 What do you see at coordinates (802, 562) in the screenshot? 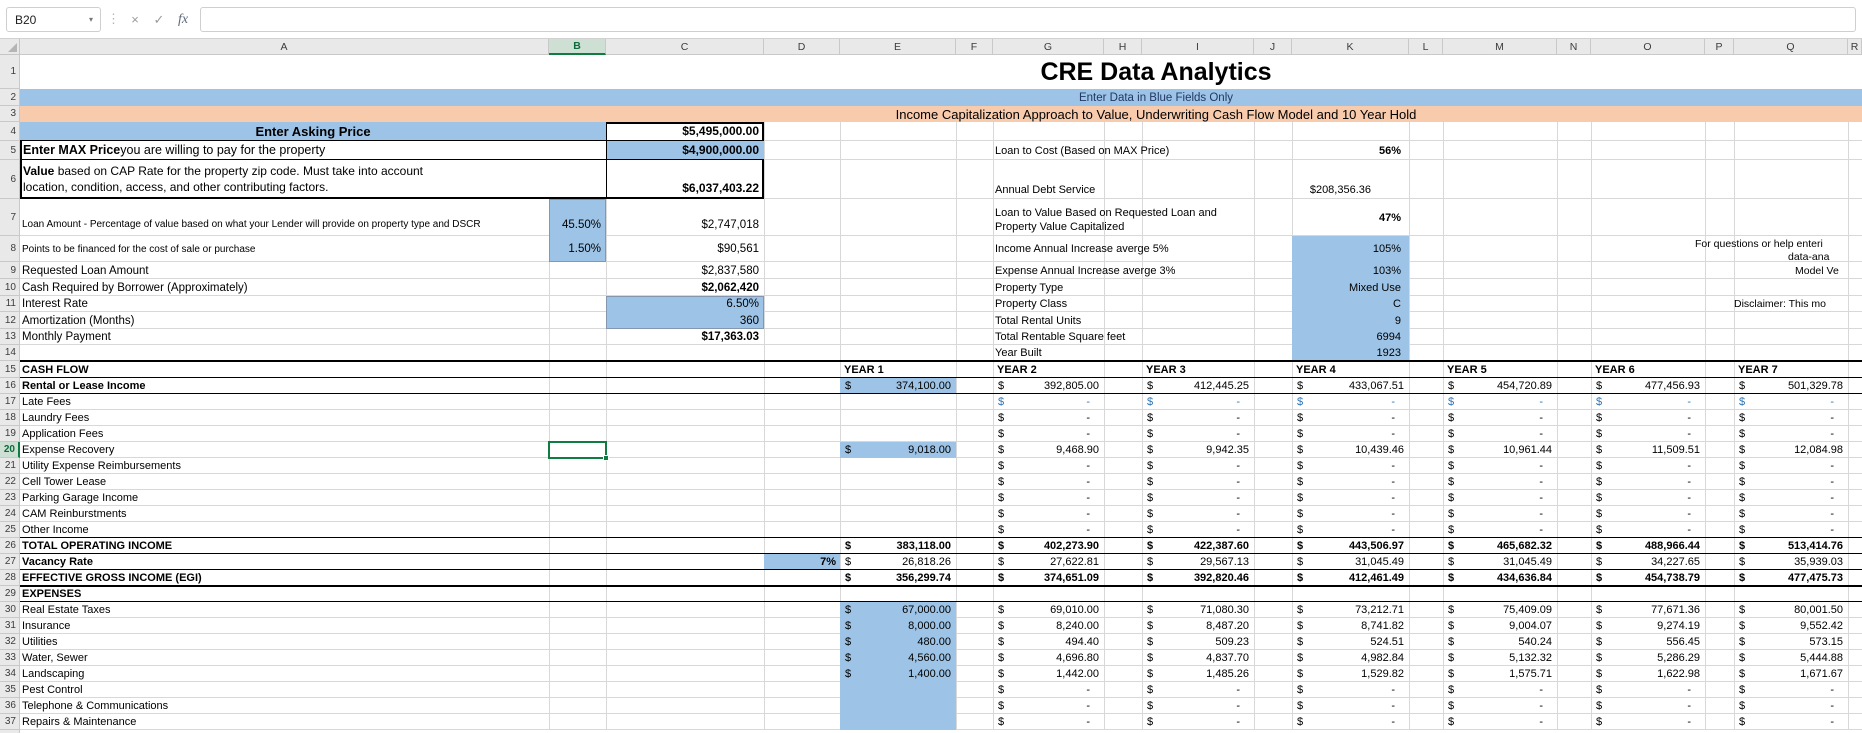
I see `vacancy-rate-input: 7%` at bounding box center [802, 562].